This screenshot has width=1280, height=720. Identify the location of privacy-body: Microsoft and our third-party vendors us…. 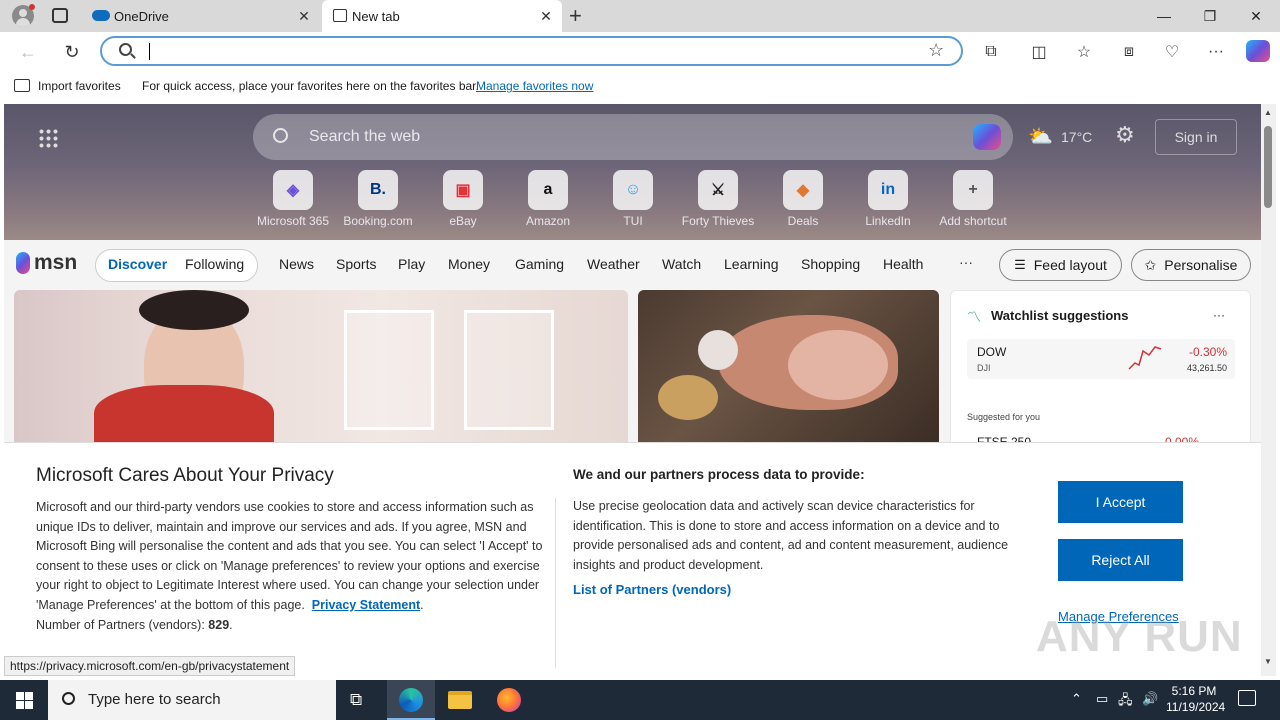
(289, 556).